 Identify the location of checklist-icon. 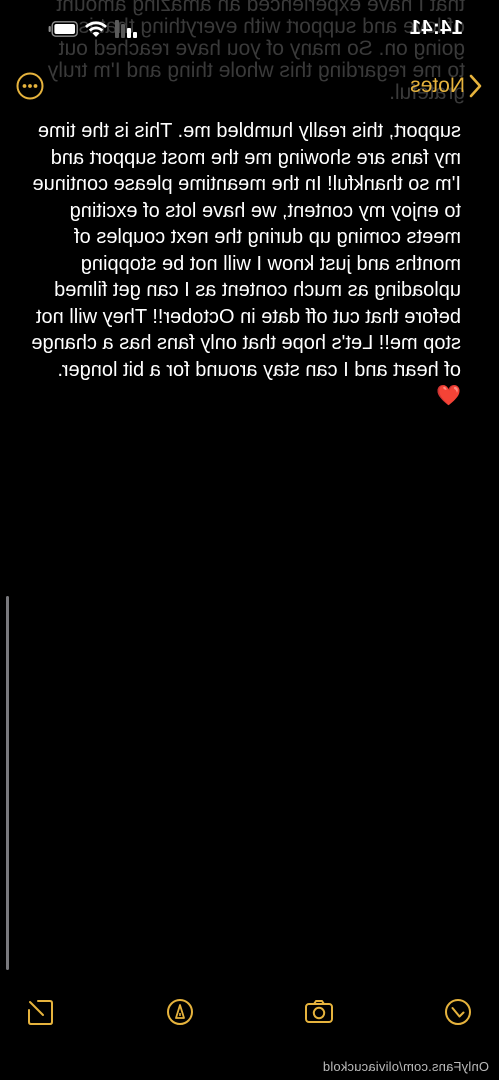
(458, 1012).